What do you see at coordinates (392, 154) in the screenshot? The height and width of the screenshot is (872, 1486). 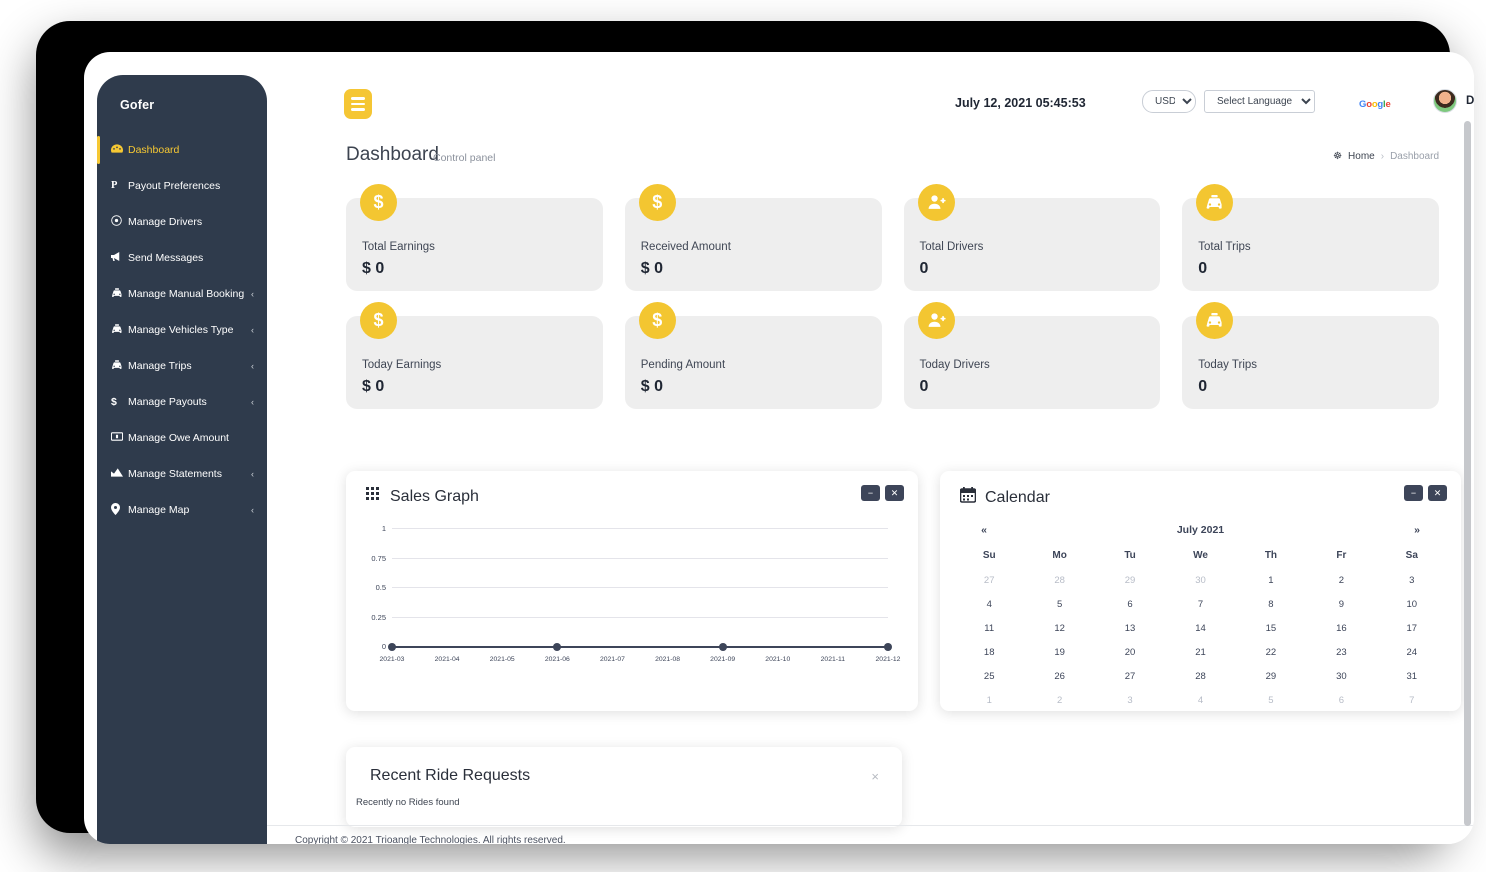 I see `page-title: Dashboard` at bounding box center [392, 154].